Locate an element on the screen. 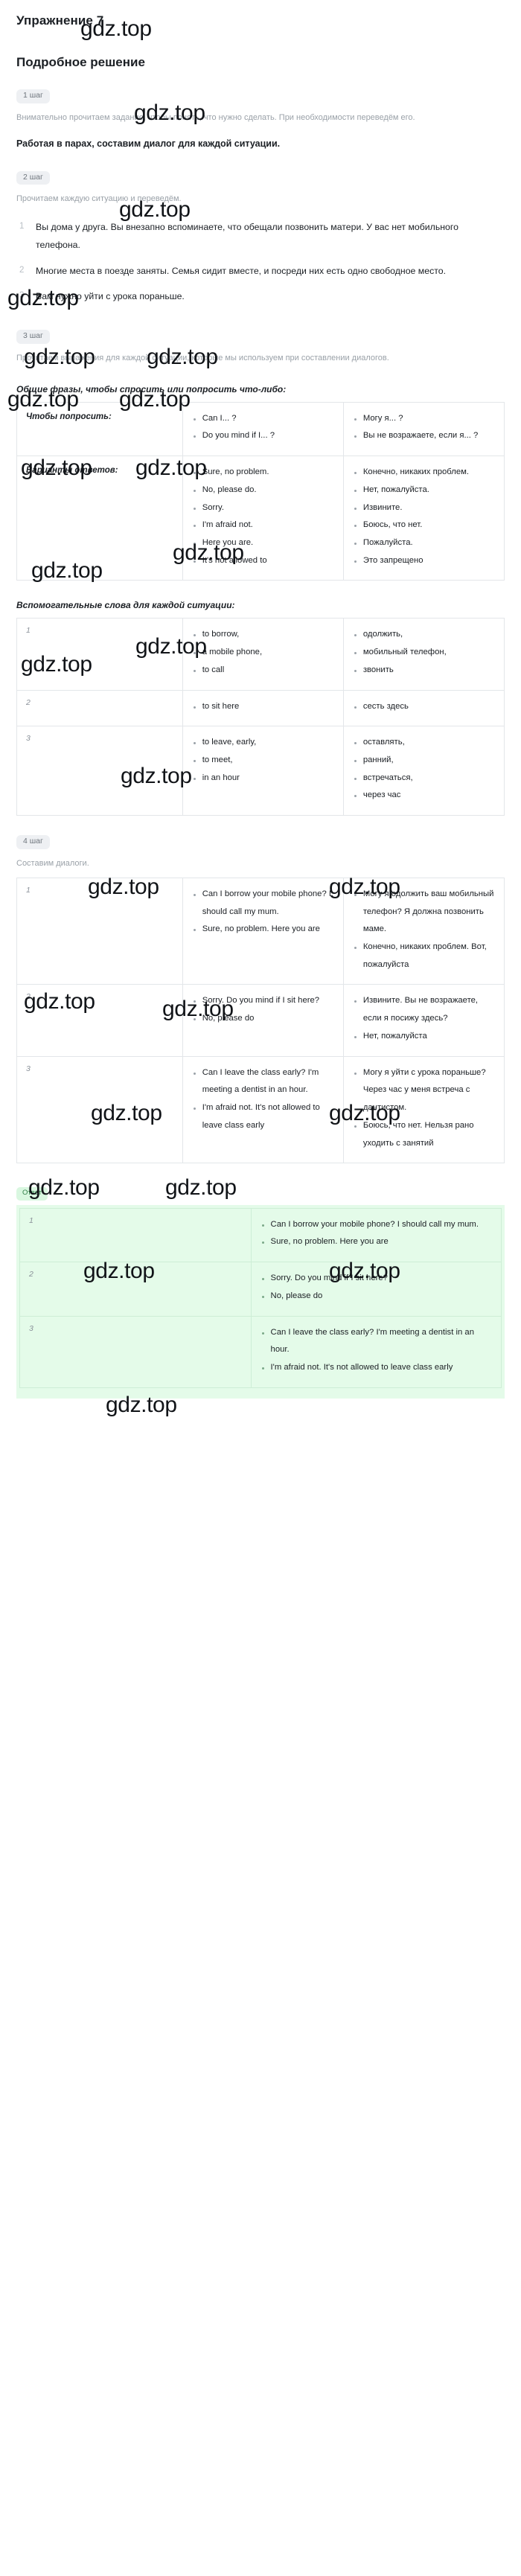  list-item: Sorry. Do you mind if I sit here? is located at coordinates (376, 1279).